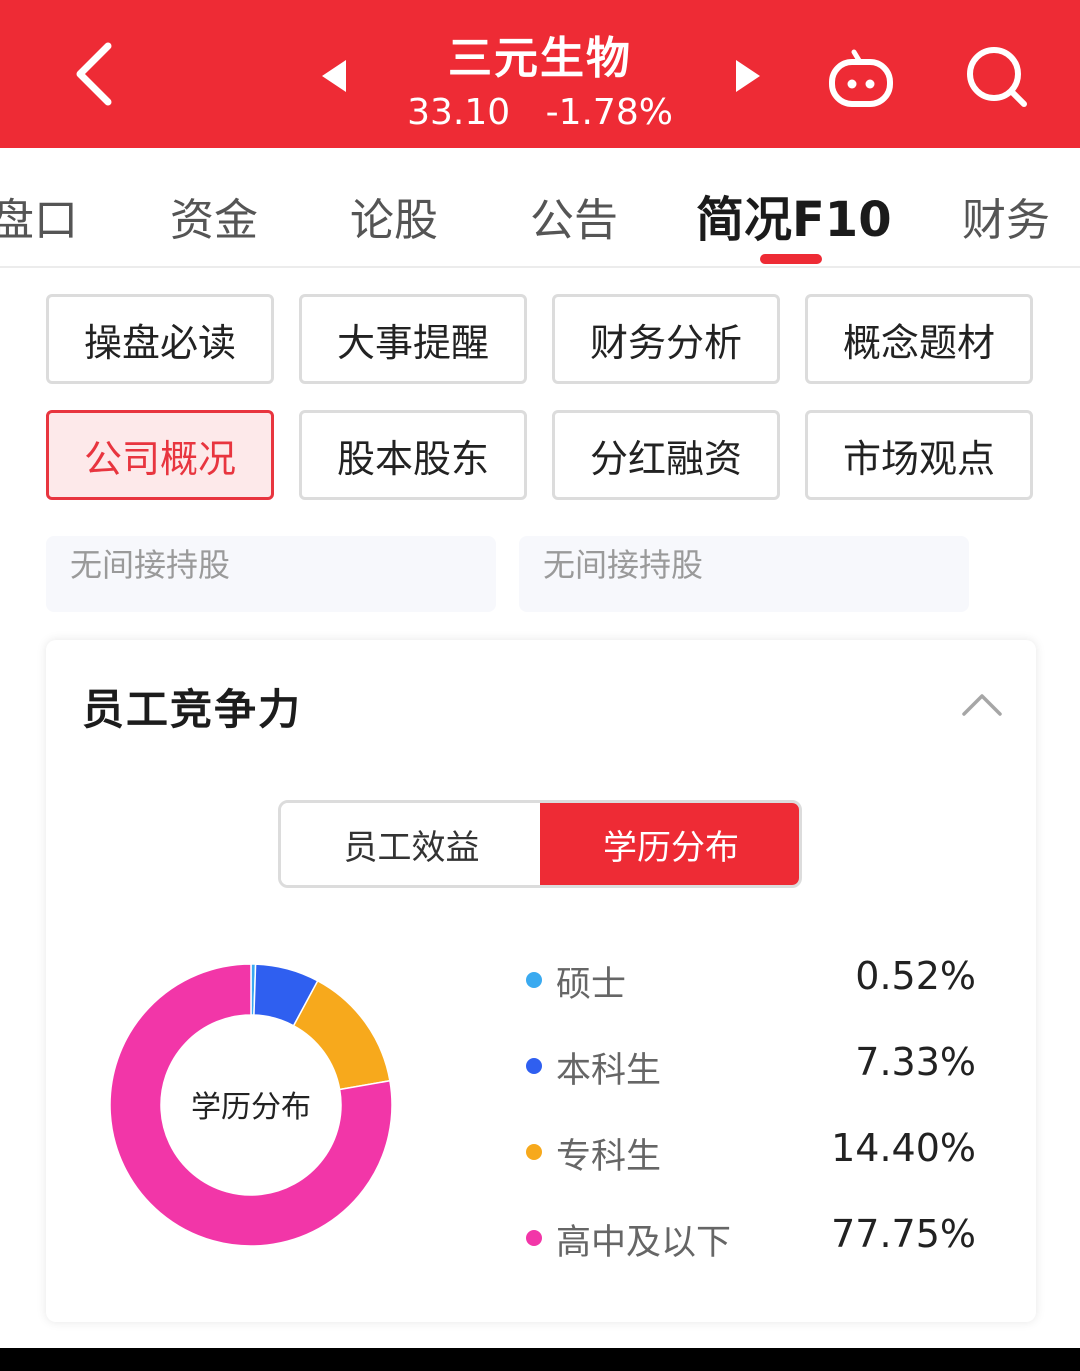 Image resolution: width=1080 pixels, height=1371 pixels. I want to click on stock-price: 33.10, so click(459, 112).